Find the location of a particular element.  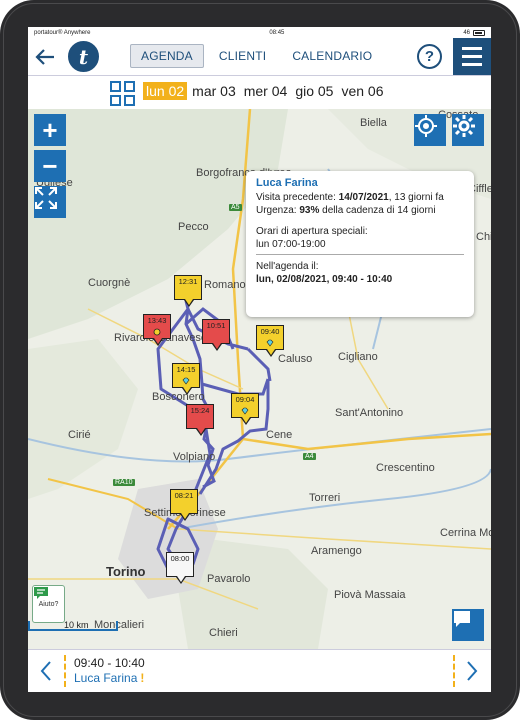

day-list: lun 02 mar 03 mer 04 gio 05 ven 06 is located at coordinates (265, 91).